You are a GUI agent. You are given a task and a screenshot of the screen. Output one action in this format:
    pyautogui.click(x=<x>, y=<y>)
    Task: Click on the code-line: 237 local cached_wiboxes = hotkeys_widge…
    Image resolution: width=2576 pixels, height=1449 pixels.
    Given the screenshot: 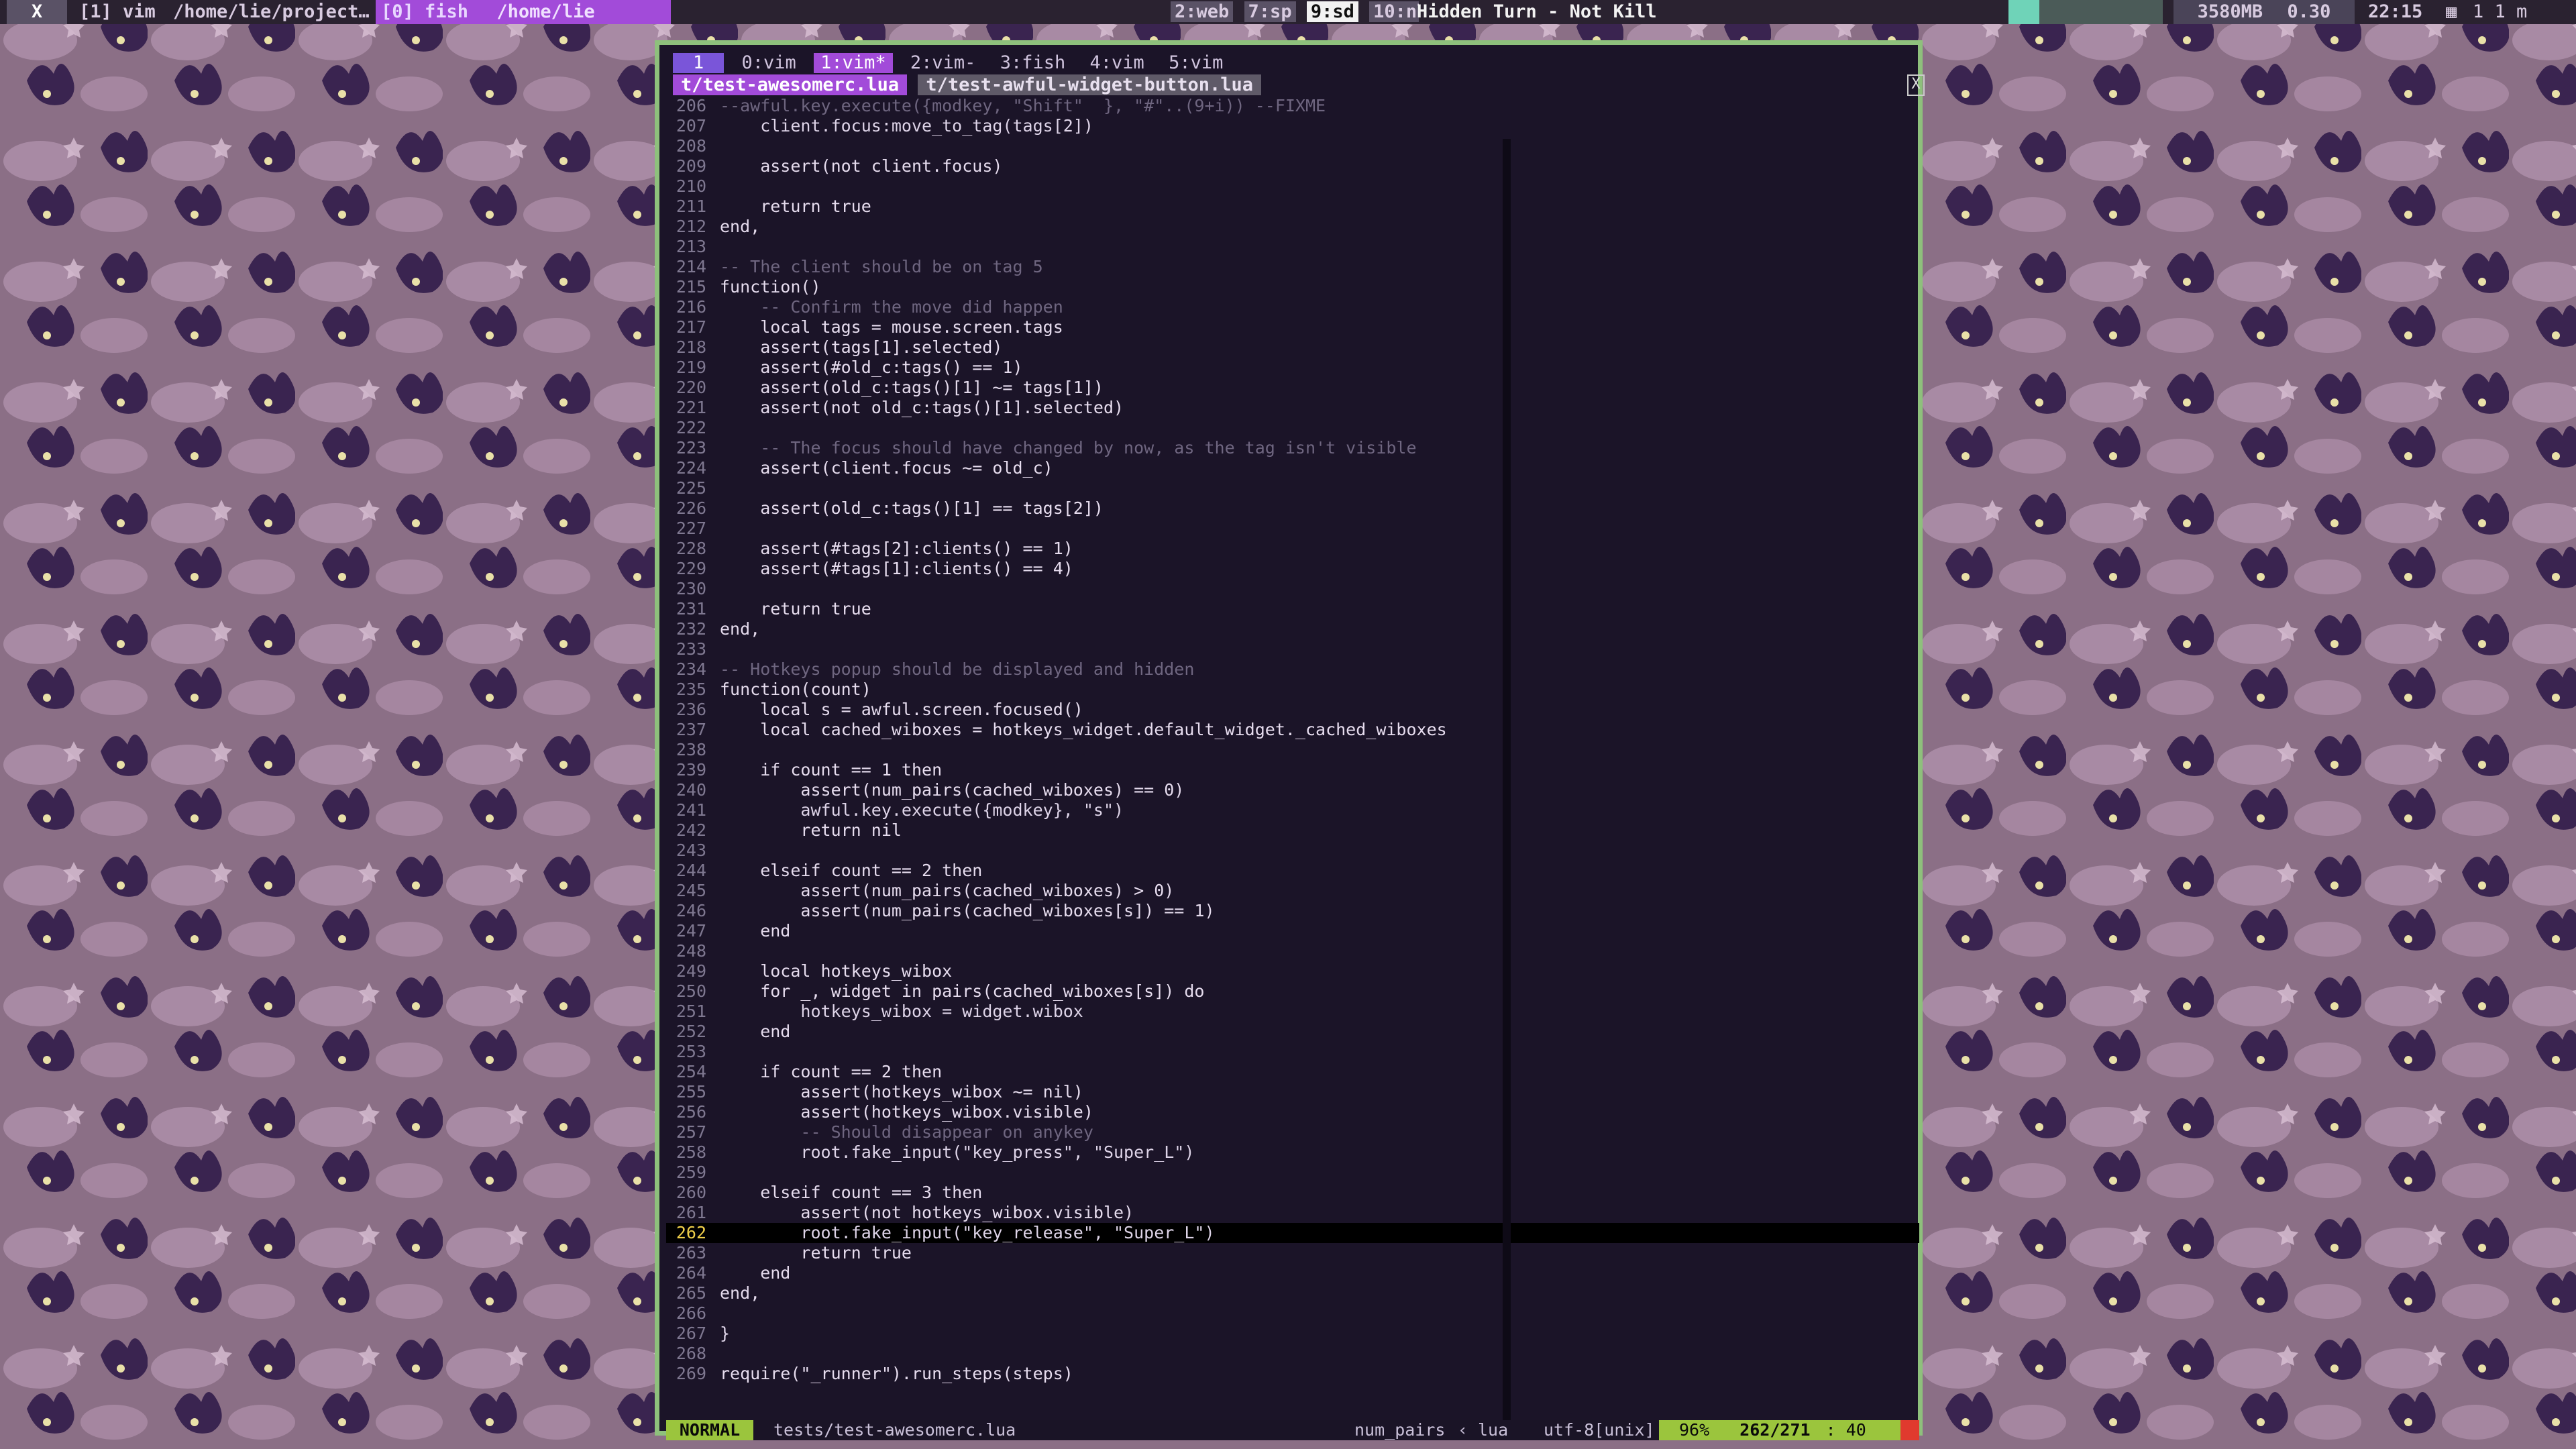 What is the action you would take?
    pyautogui.click(x=1292, y=730)
    